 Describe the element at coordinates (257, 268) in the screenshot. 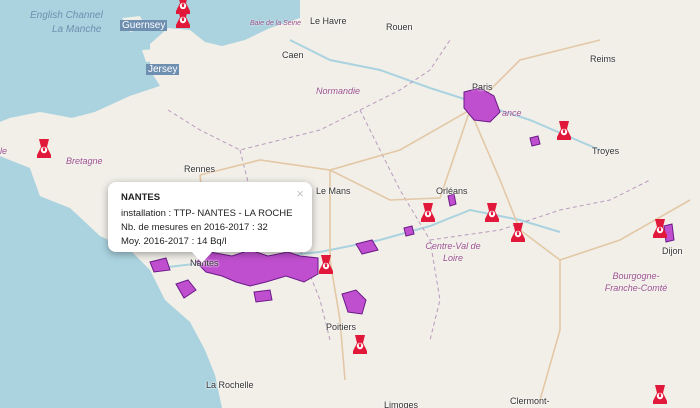

I see `zone-nantes` at that location.